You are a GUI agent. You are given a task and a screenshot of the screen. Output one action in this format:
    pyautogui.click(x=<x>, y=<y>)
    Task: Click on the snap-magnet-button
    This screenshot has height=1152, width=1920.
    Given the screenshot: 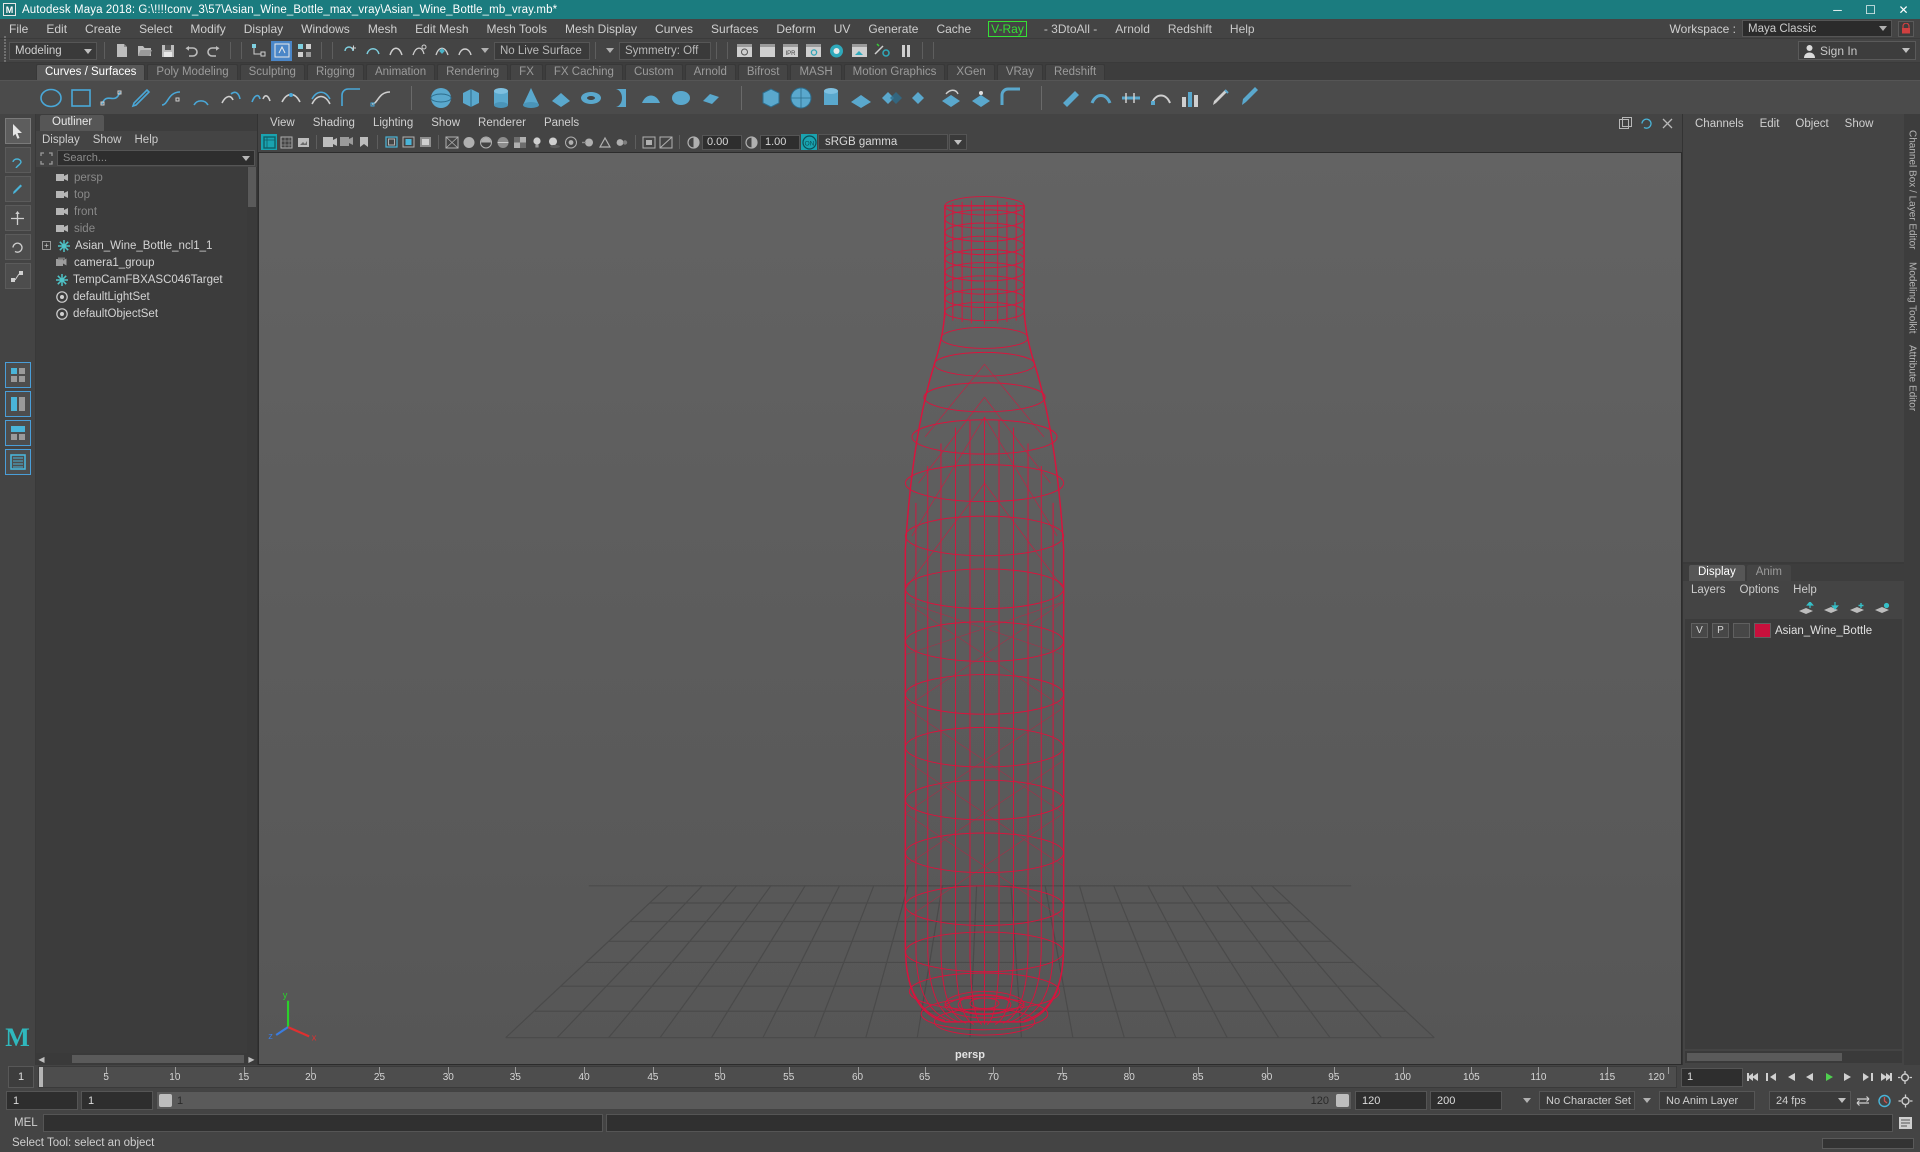 What is the action you would take?
    pyautogui.click(x=464, y=51)
    